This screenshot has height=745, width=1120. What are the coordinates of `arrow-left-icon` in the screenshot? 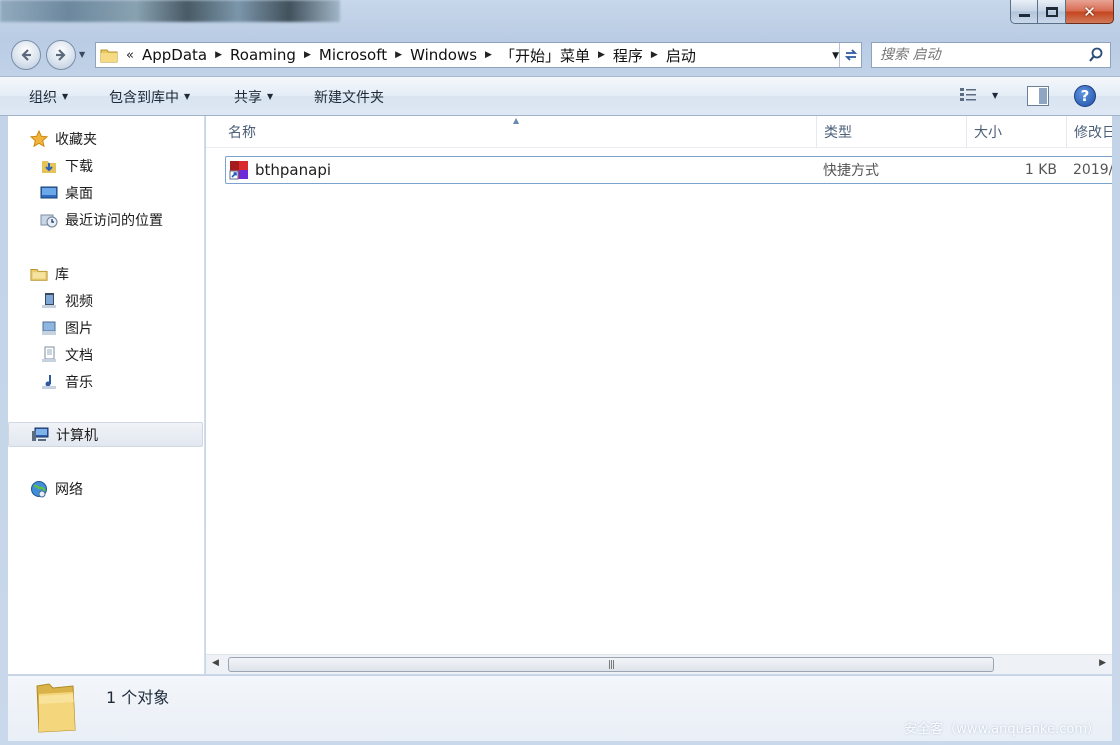 It's located at (26, 55).